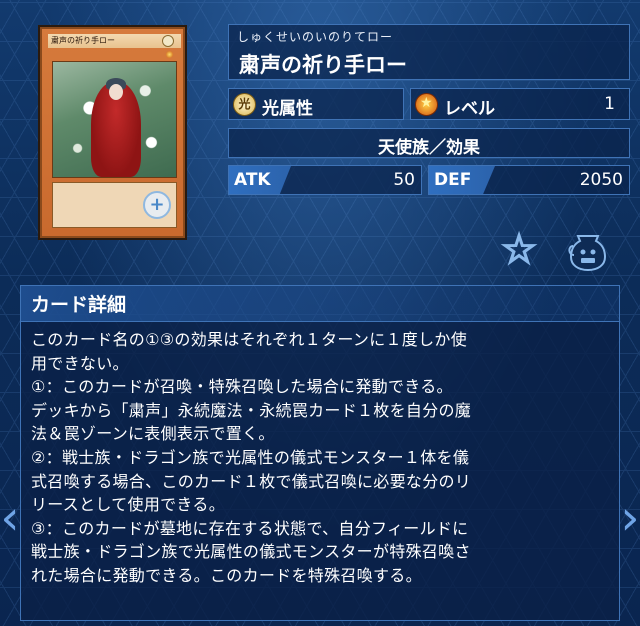 This screenshot has width=640, height=626. I want to click on effect-text-line: ②：戦士族・ドラゴン族で光属性の儀式モンスター１体を儀, so click(250, 457).